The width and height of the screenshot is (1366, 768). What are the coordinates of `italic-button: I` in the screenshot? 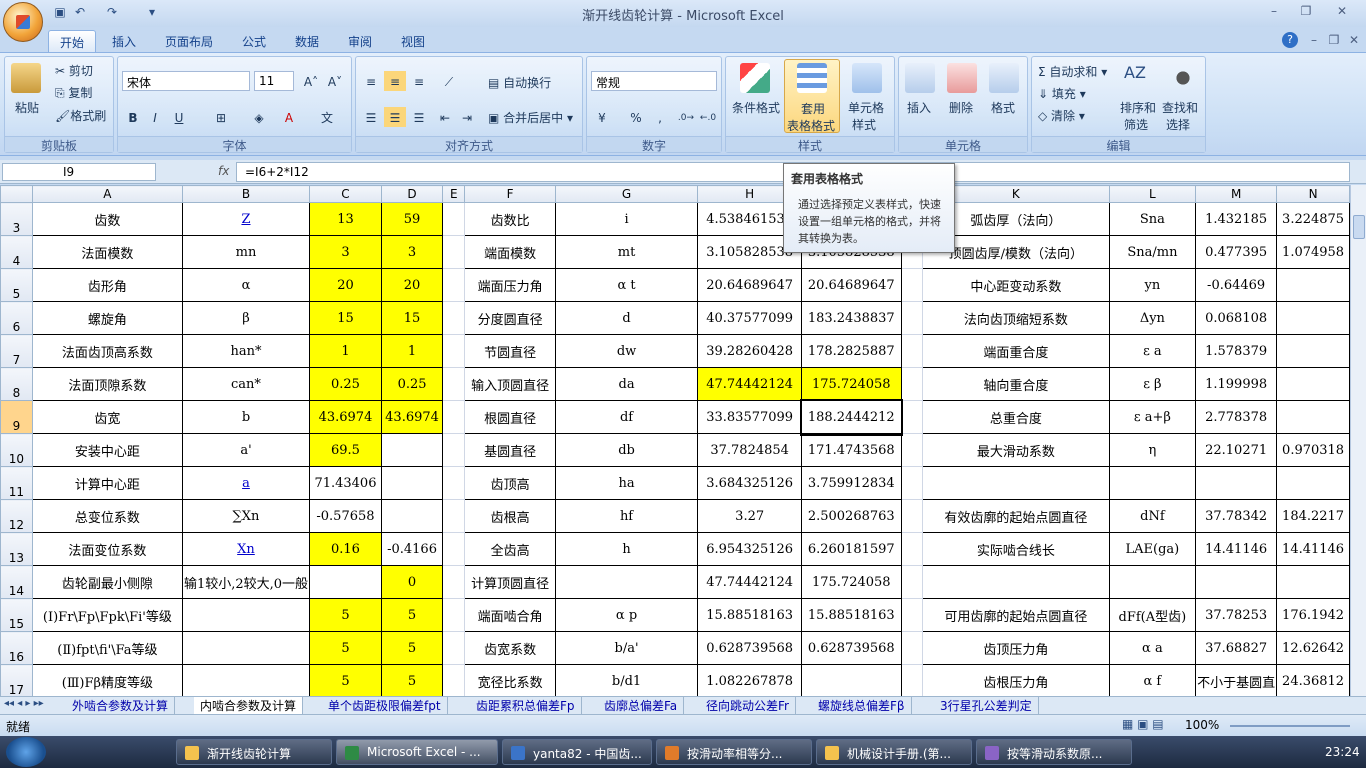 It's located at (155, 117).